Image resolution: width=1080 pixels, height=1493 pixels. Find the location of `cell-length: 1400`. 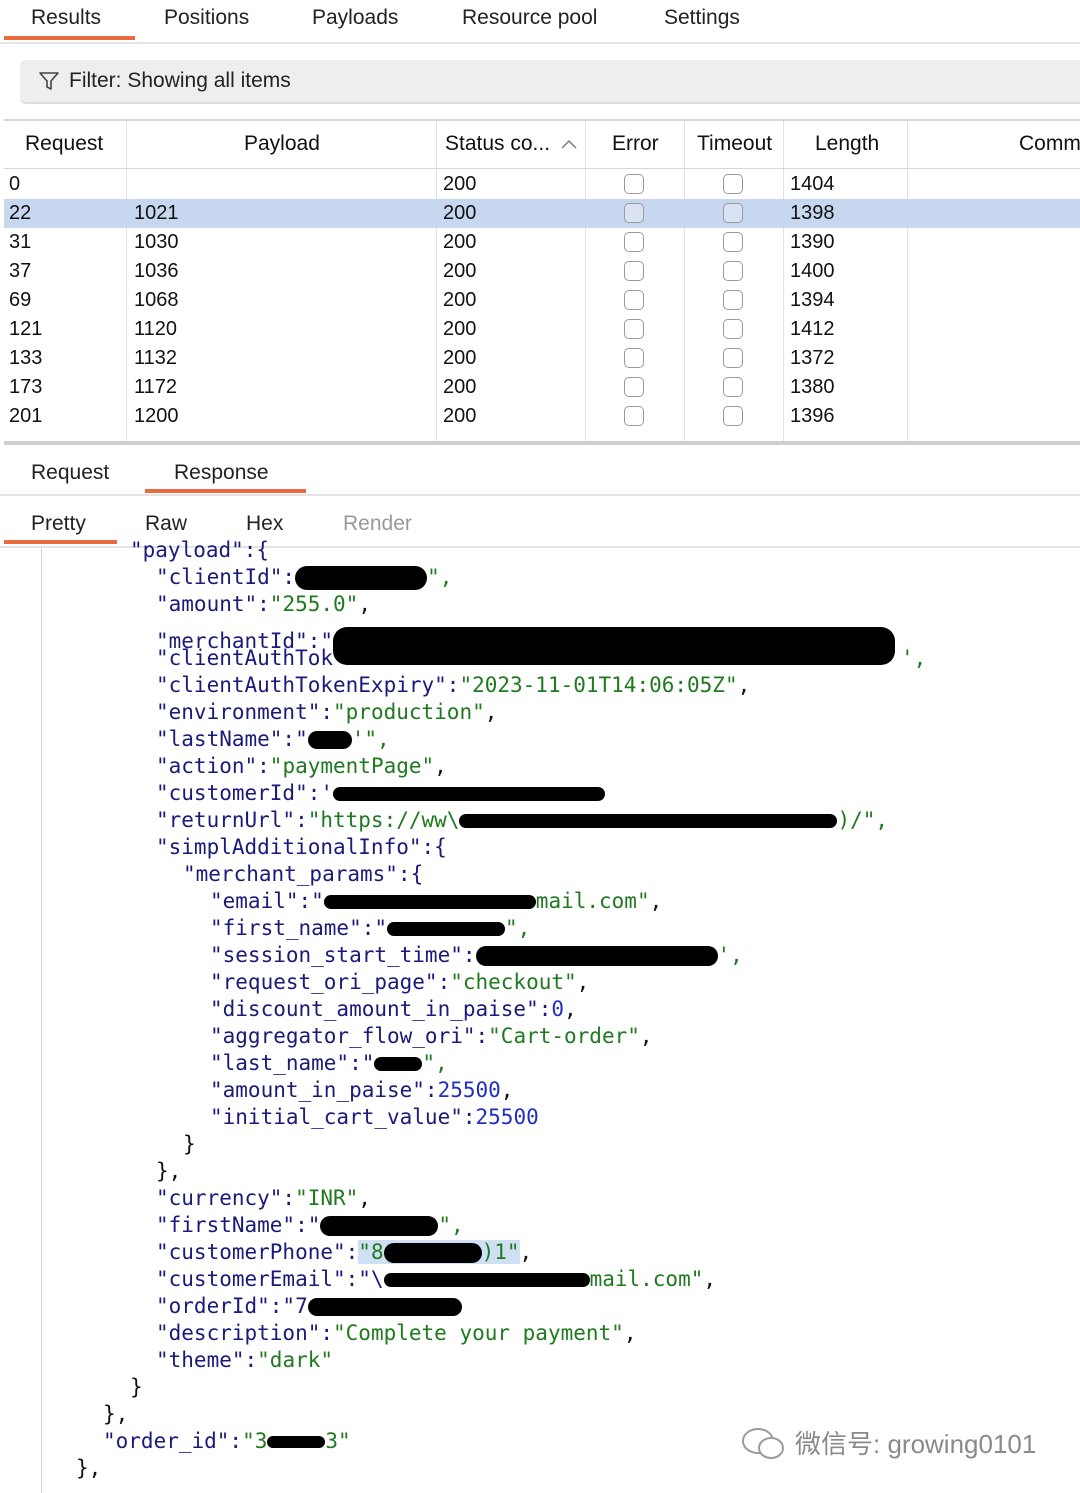

cell-length: 1400 is located at coordinates (812, 271).